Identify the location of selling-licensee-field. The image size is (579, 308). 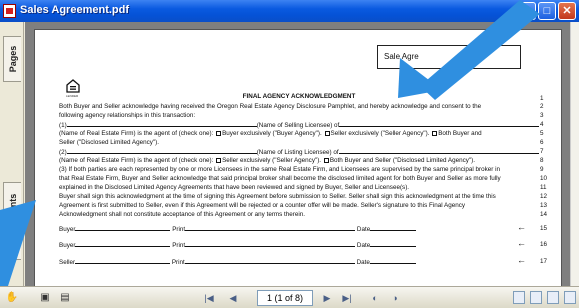
(161, 124).